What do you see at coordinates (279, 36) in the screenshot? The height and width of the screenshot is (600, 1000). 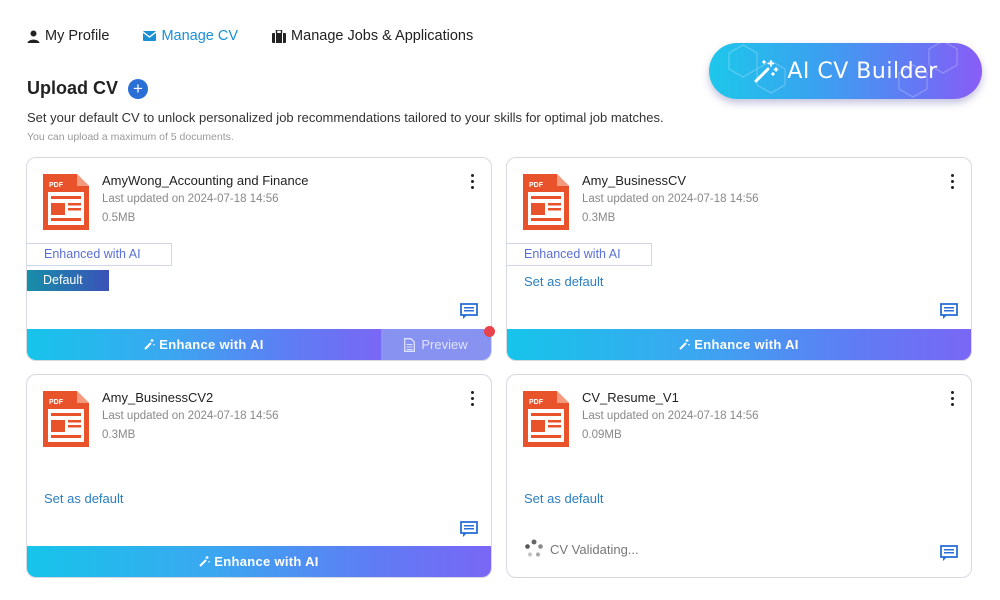 I see `briefcase-icon` at bounding box center [279, 36].